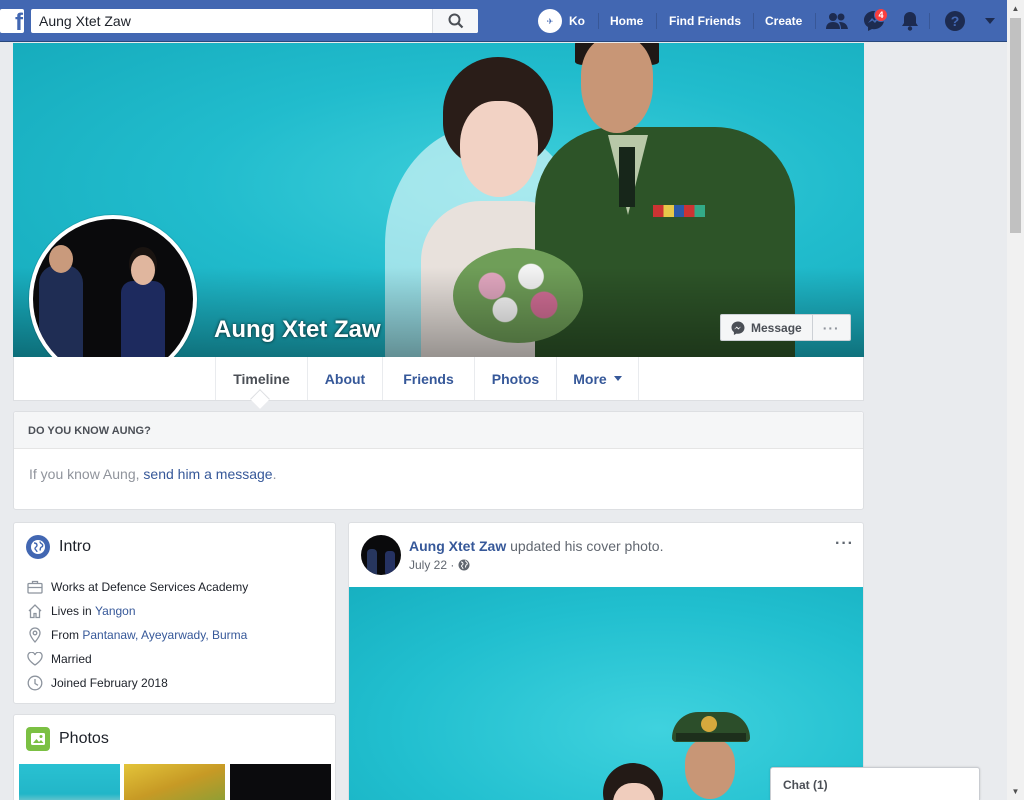 This screenshot has width=1024, height=800. Describe the element at coordinates (844, 544) in the screenshot. I see `post-options-button: ···` at that location.